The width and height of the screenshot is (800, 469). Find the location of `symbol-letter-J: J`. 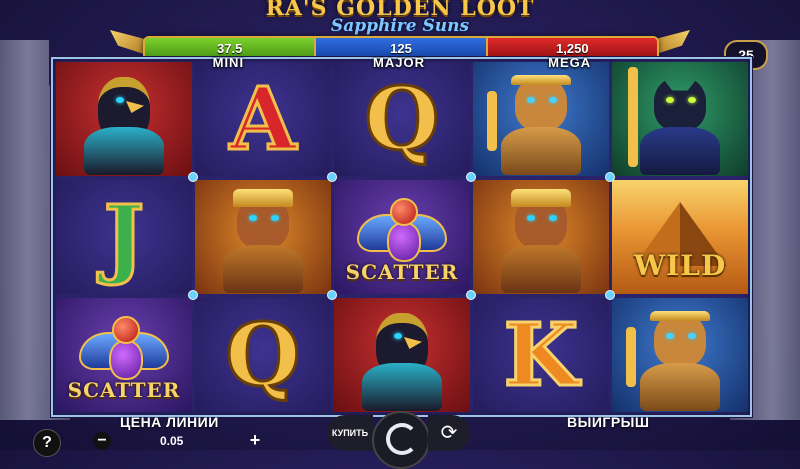

symbol-letter-J: J is located at coordinates (124, 237).